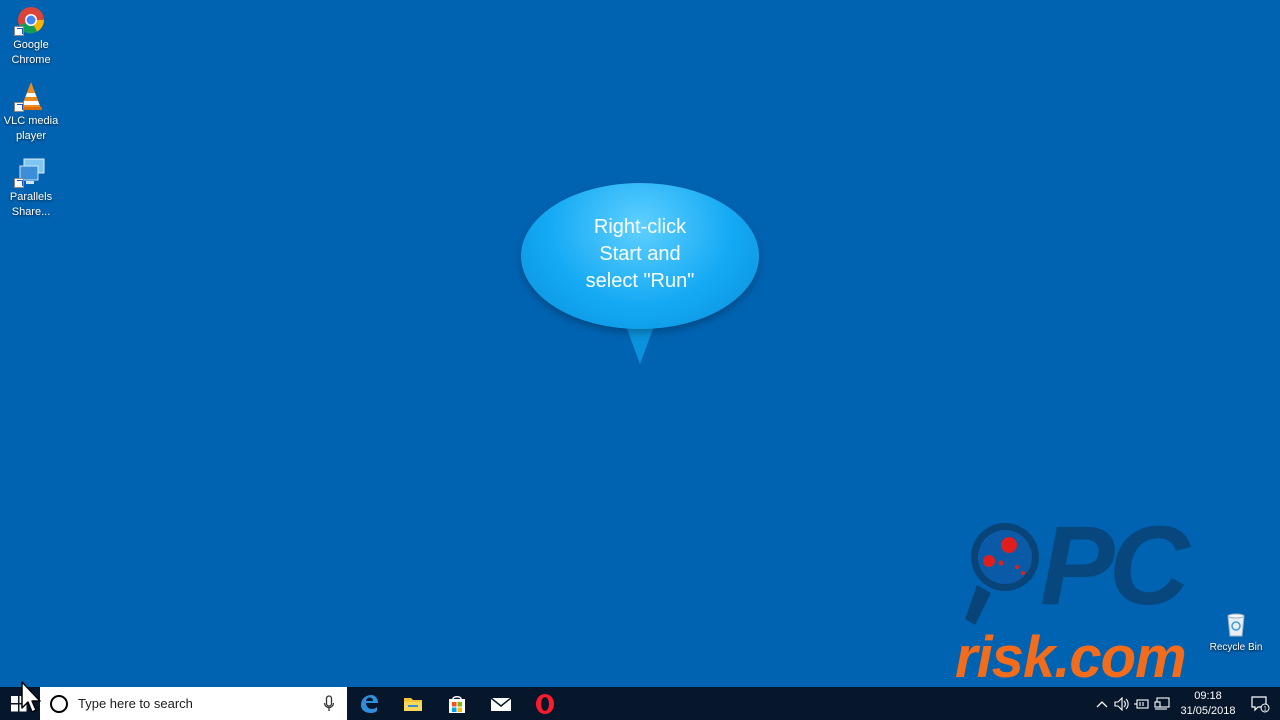 The width and height of the screenshot is (1280, 720). Describe the element at coordinates (31, 45) in the screenshot. I see `desktop-icon-label: Google` at that location.